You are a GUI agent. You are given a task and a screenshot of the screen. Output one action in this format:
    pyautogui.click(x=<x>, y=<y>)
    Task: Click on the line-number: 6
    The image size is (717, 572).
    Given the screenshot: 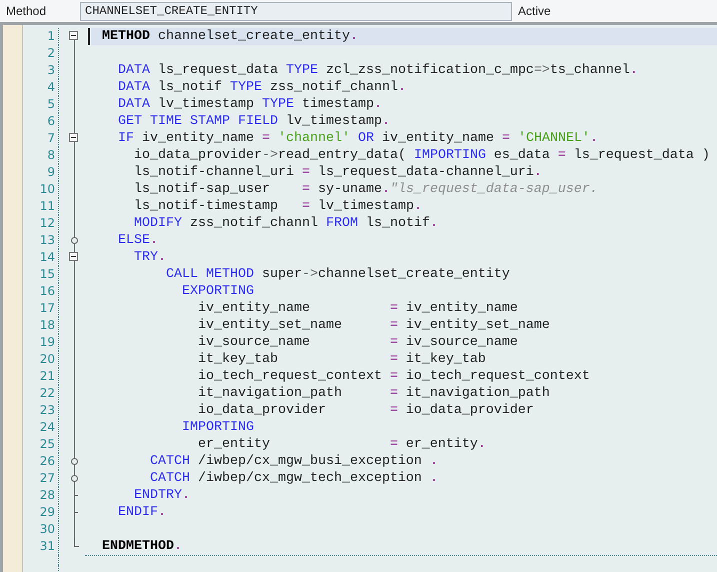 What is the action you would take?
    pyautogui.click(x=41, y=121)
    